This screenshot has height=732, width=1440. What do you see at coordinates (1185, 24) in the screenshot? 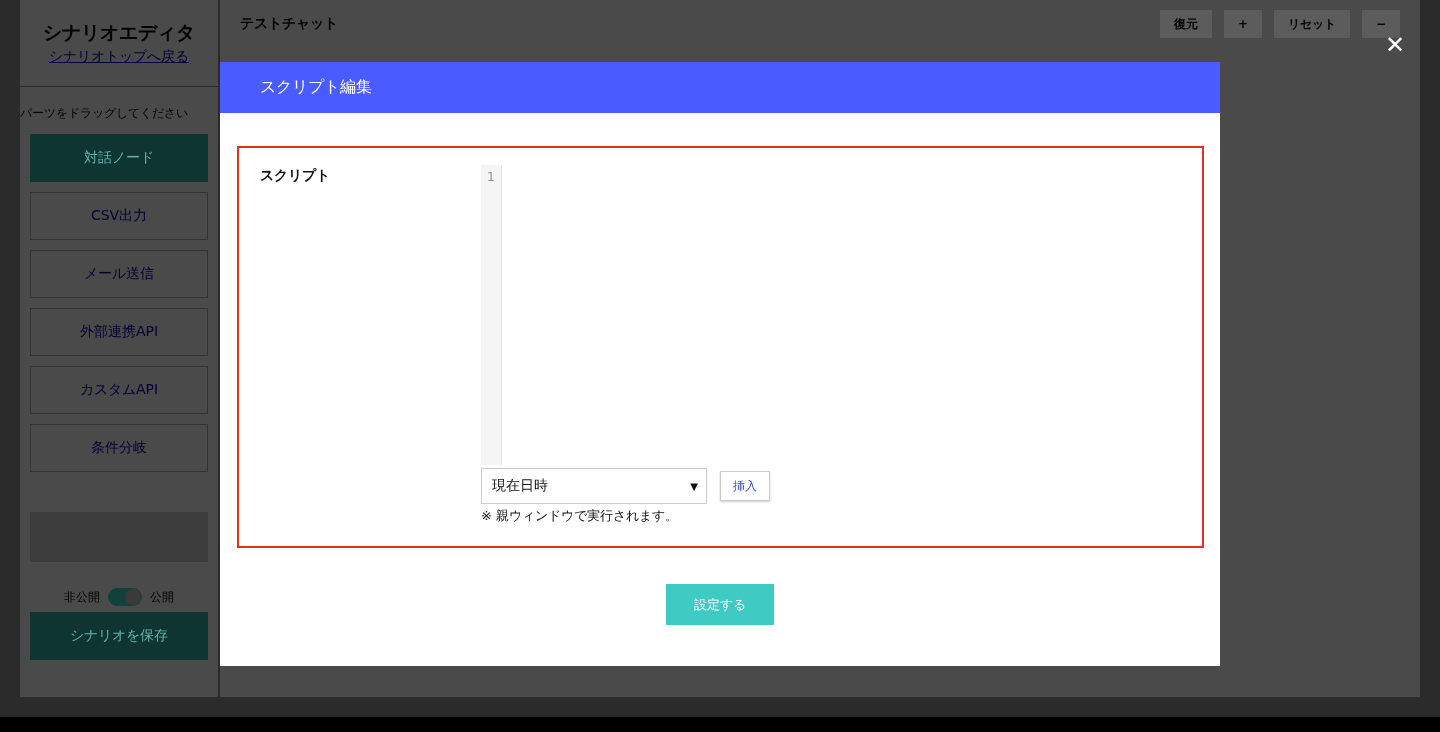
I see `toolbar-button: 復元` at bounding box center [1185, 24].